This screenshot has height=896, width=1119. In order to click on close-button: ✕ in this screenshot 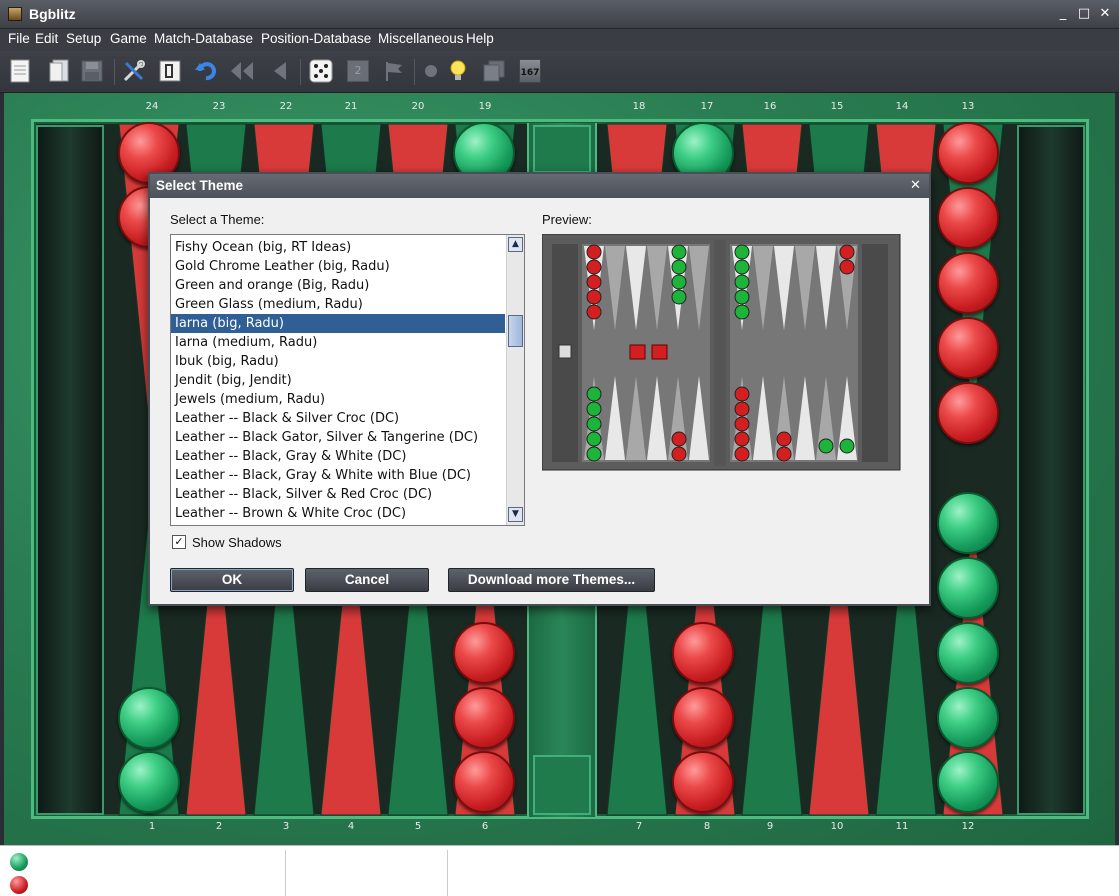, I will do `click(1105, 14)`.